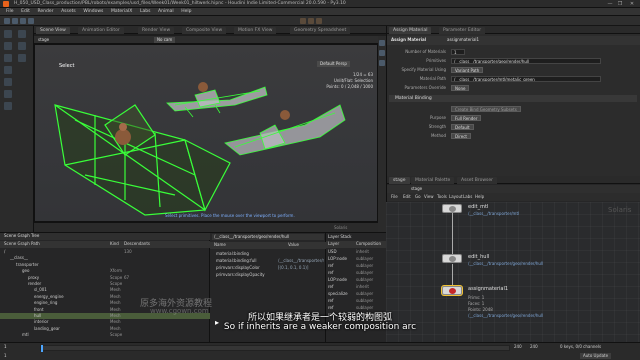  What do you see at coordinates (319, 21) in the screenshot?
I see `render-icon` at bounding box center [319, 21].